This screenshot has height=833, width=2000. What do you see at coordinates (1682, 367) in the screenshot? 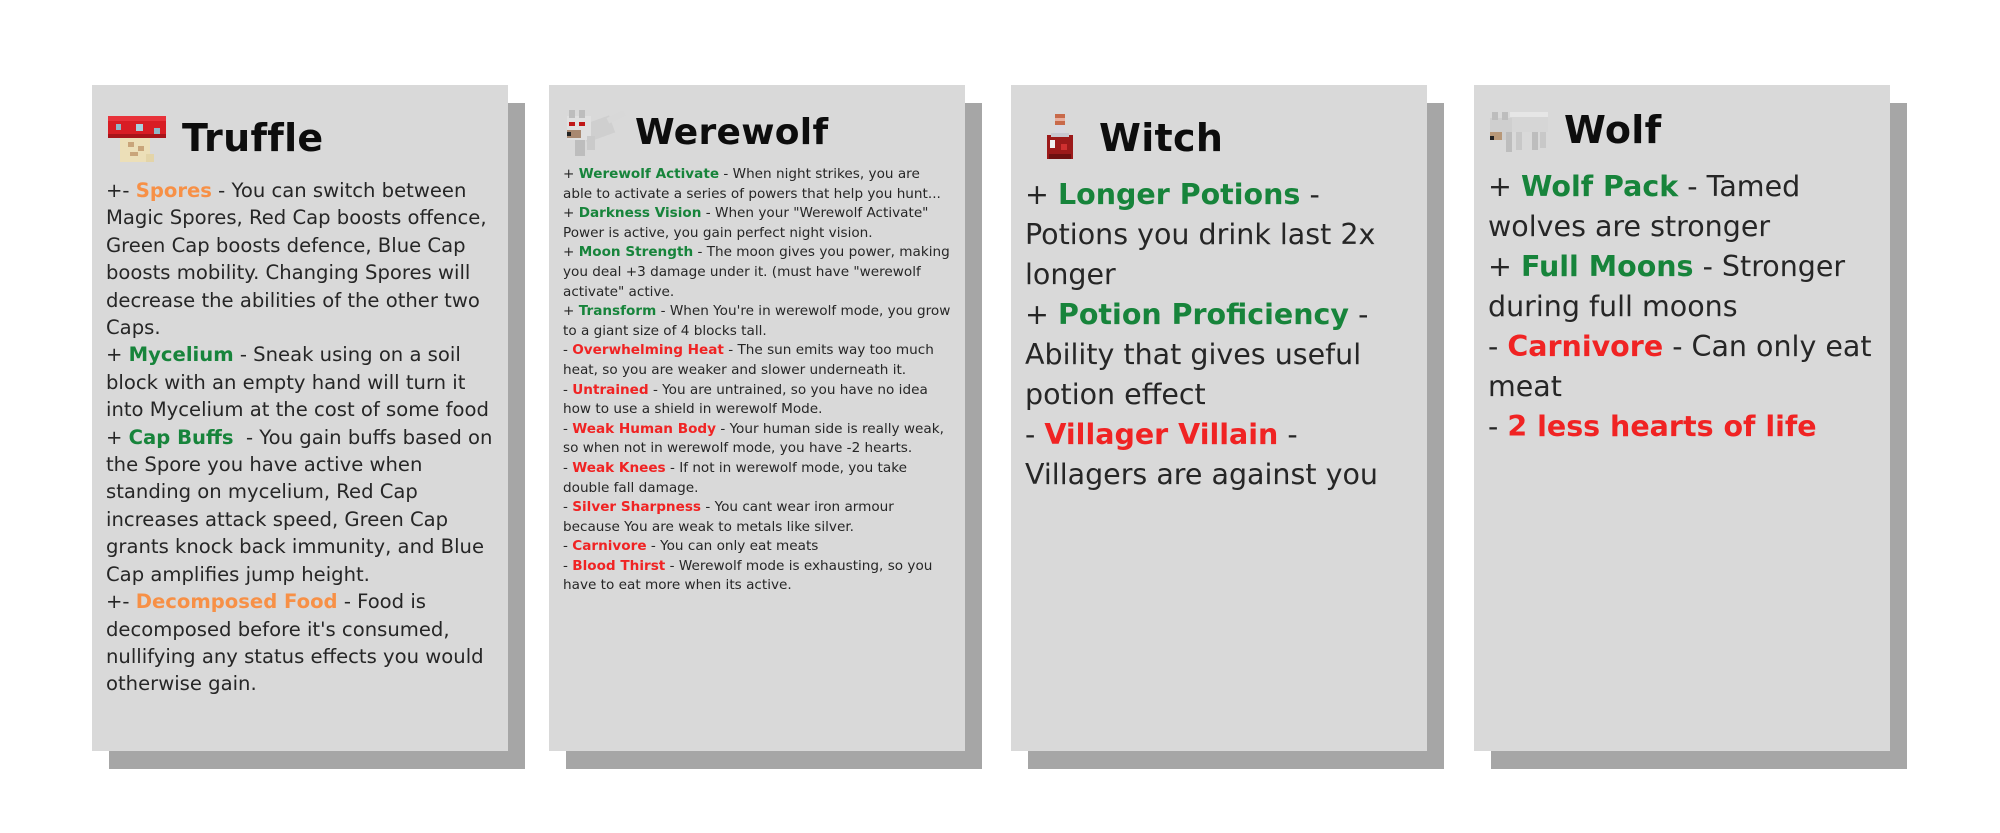
I see `trait-item: - Carnivore - Can only eat meat` at bounding box center [1682, 367].